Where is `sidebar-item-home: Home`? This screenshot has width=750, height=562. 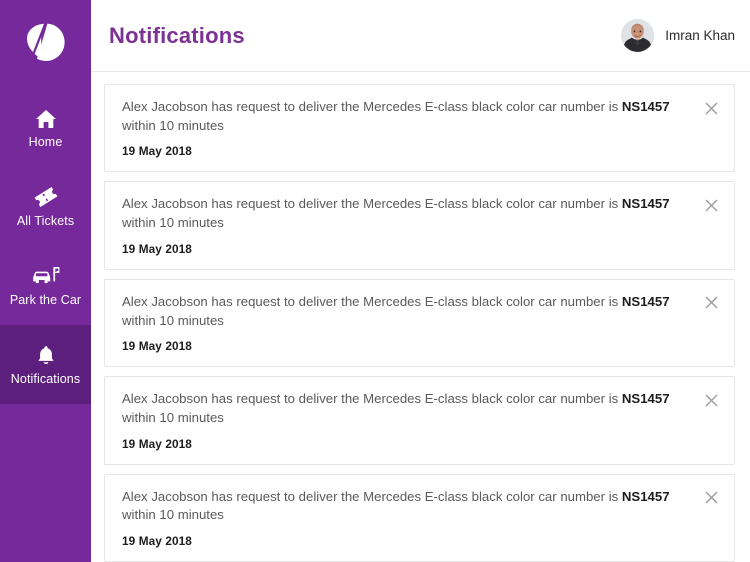 sidebar-item-home: Home is located at coordinates (45, 127).